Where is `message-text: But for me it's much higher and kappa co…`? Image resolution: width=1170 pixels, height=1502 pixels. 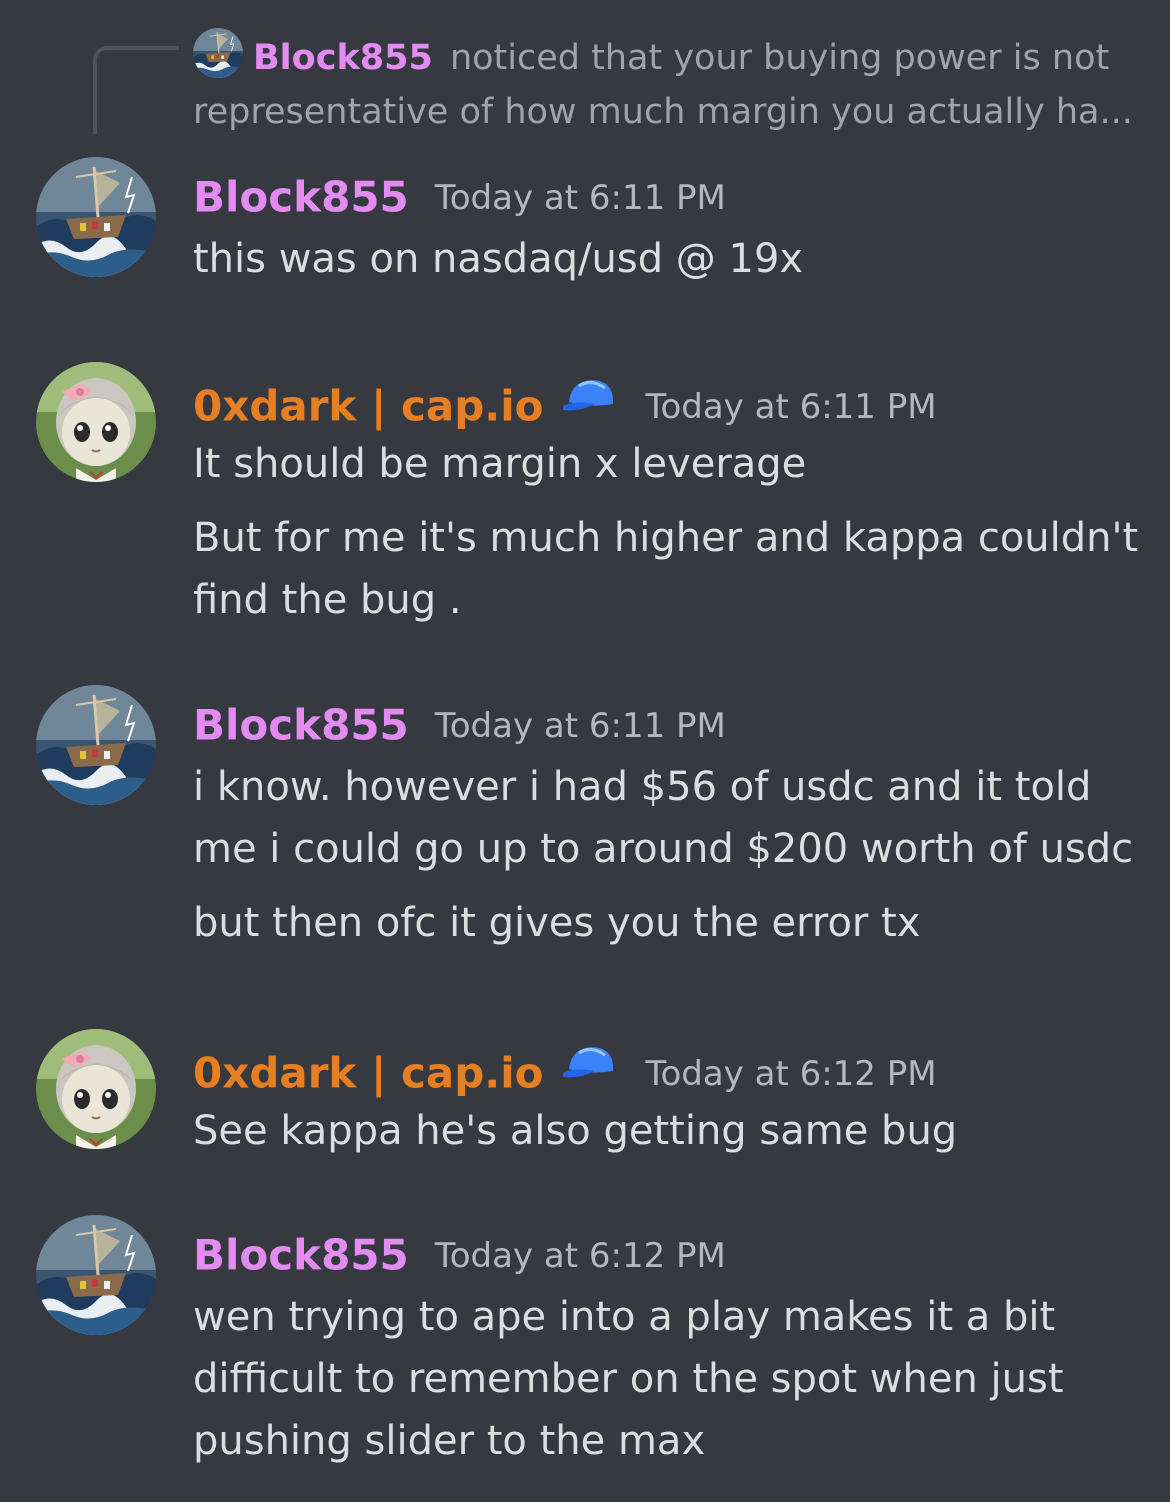
message-text: But for me it's much higher and kappa co… is located at coordinates (666, 538).